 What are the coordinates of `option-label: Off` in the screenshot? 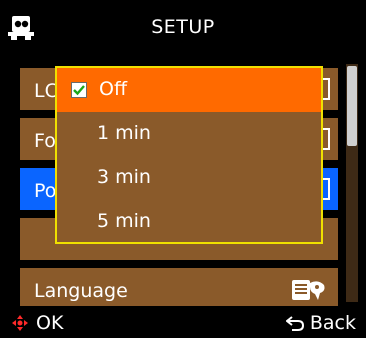 It's located at (113, 89).